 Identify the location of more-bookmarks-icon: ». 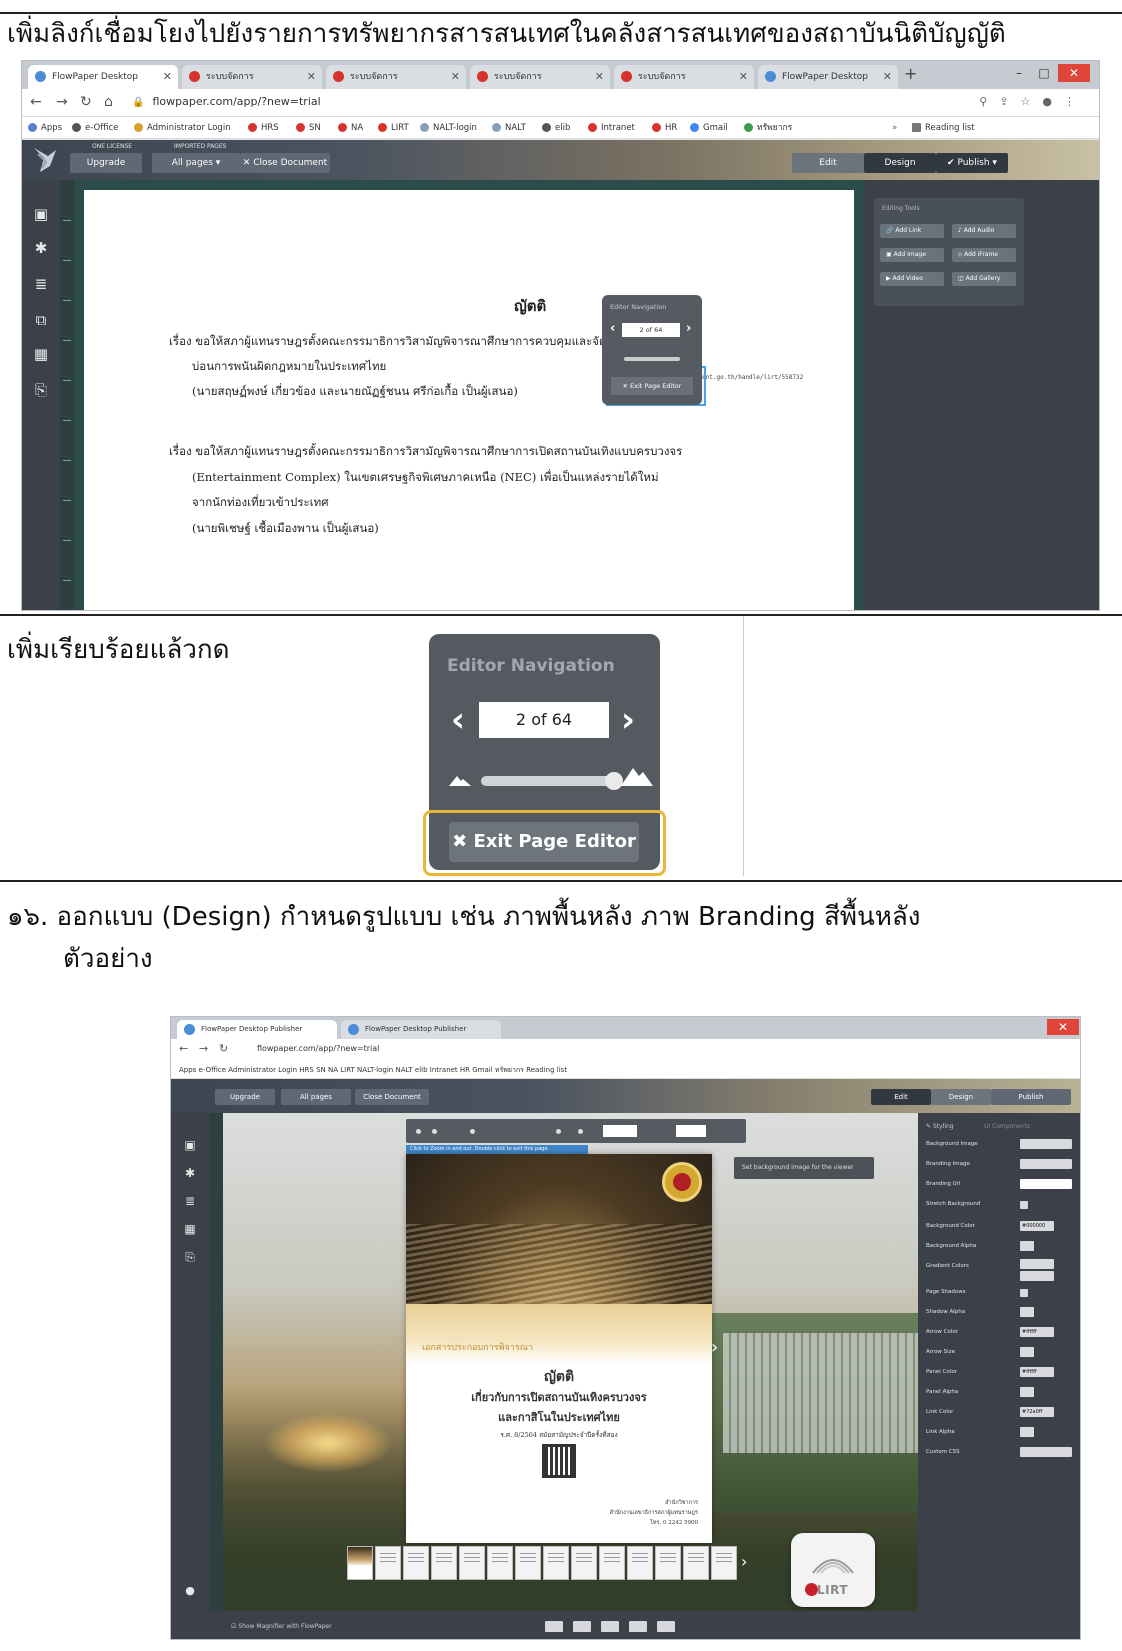
(894, 128).